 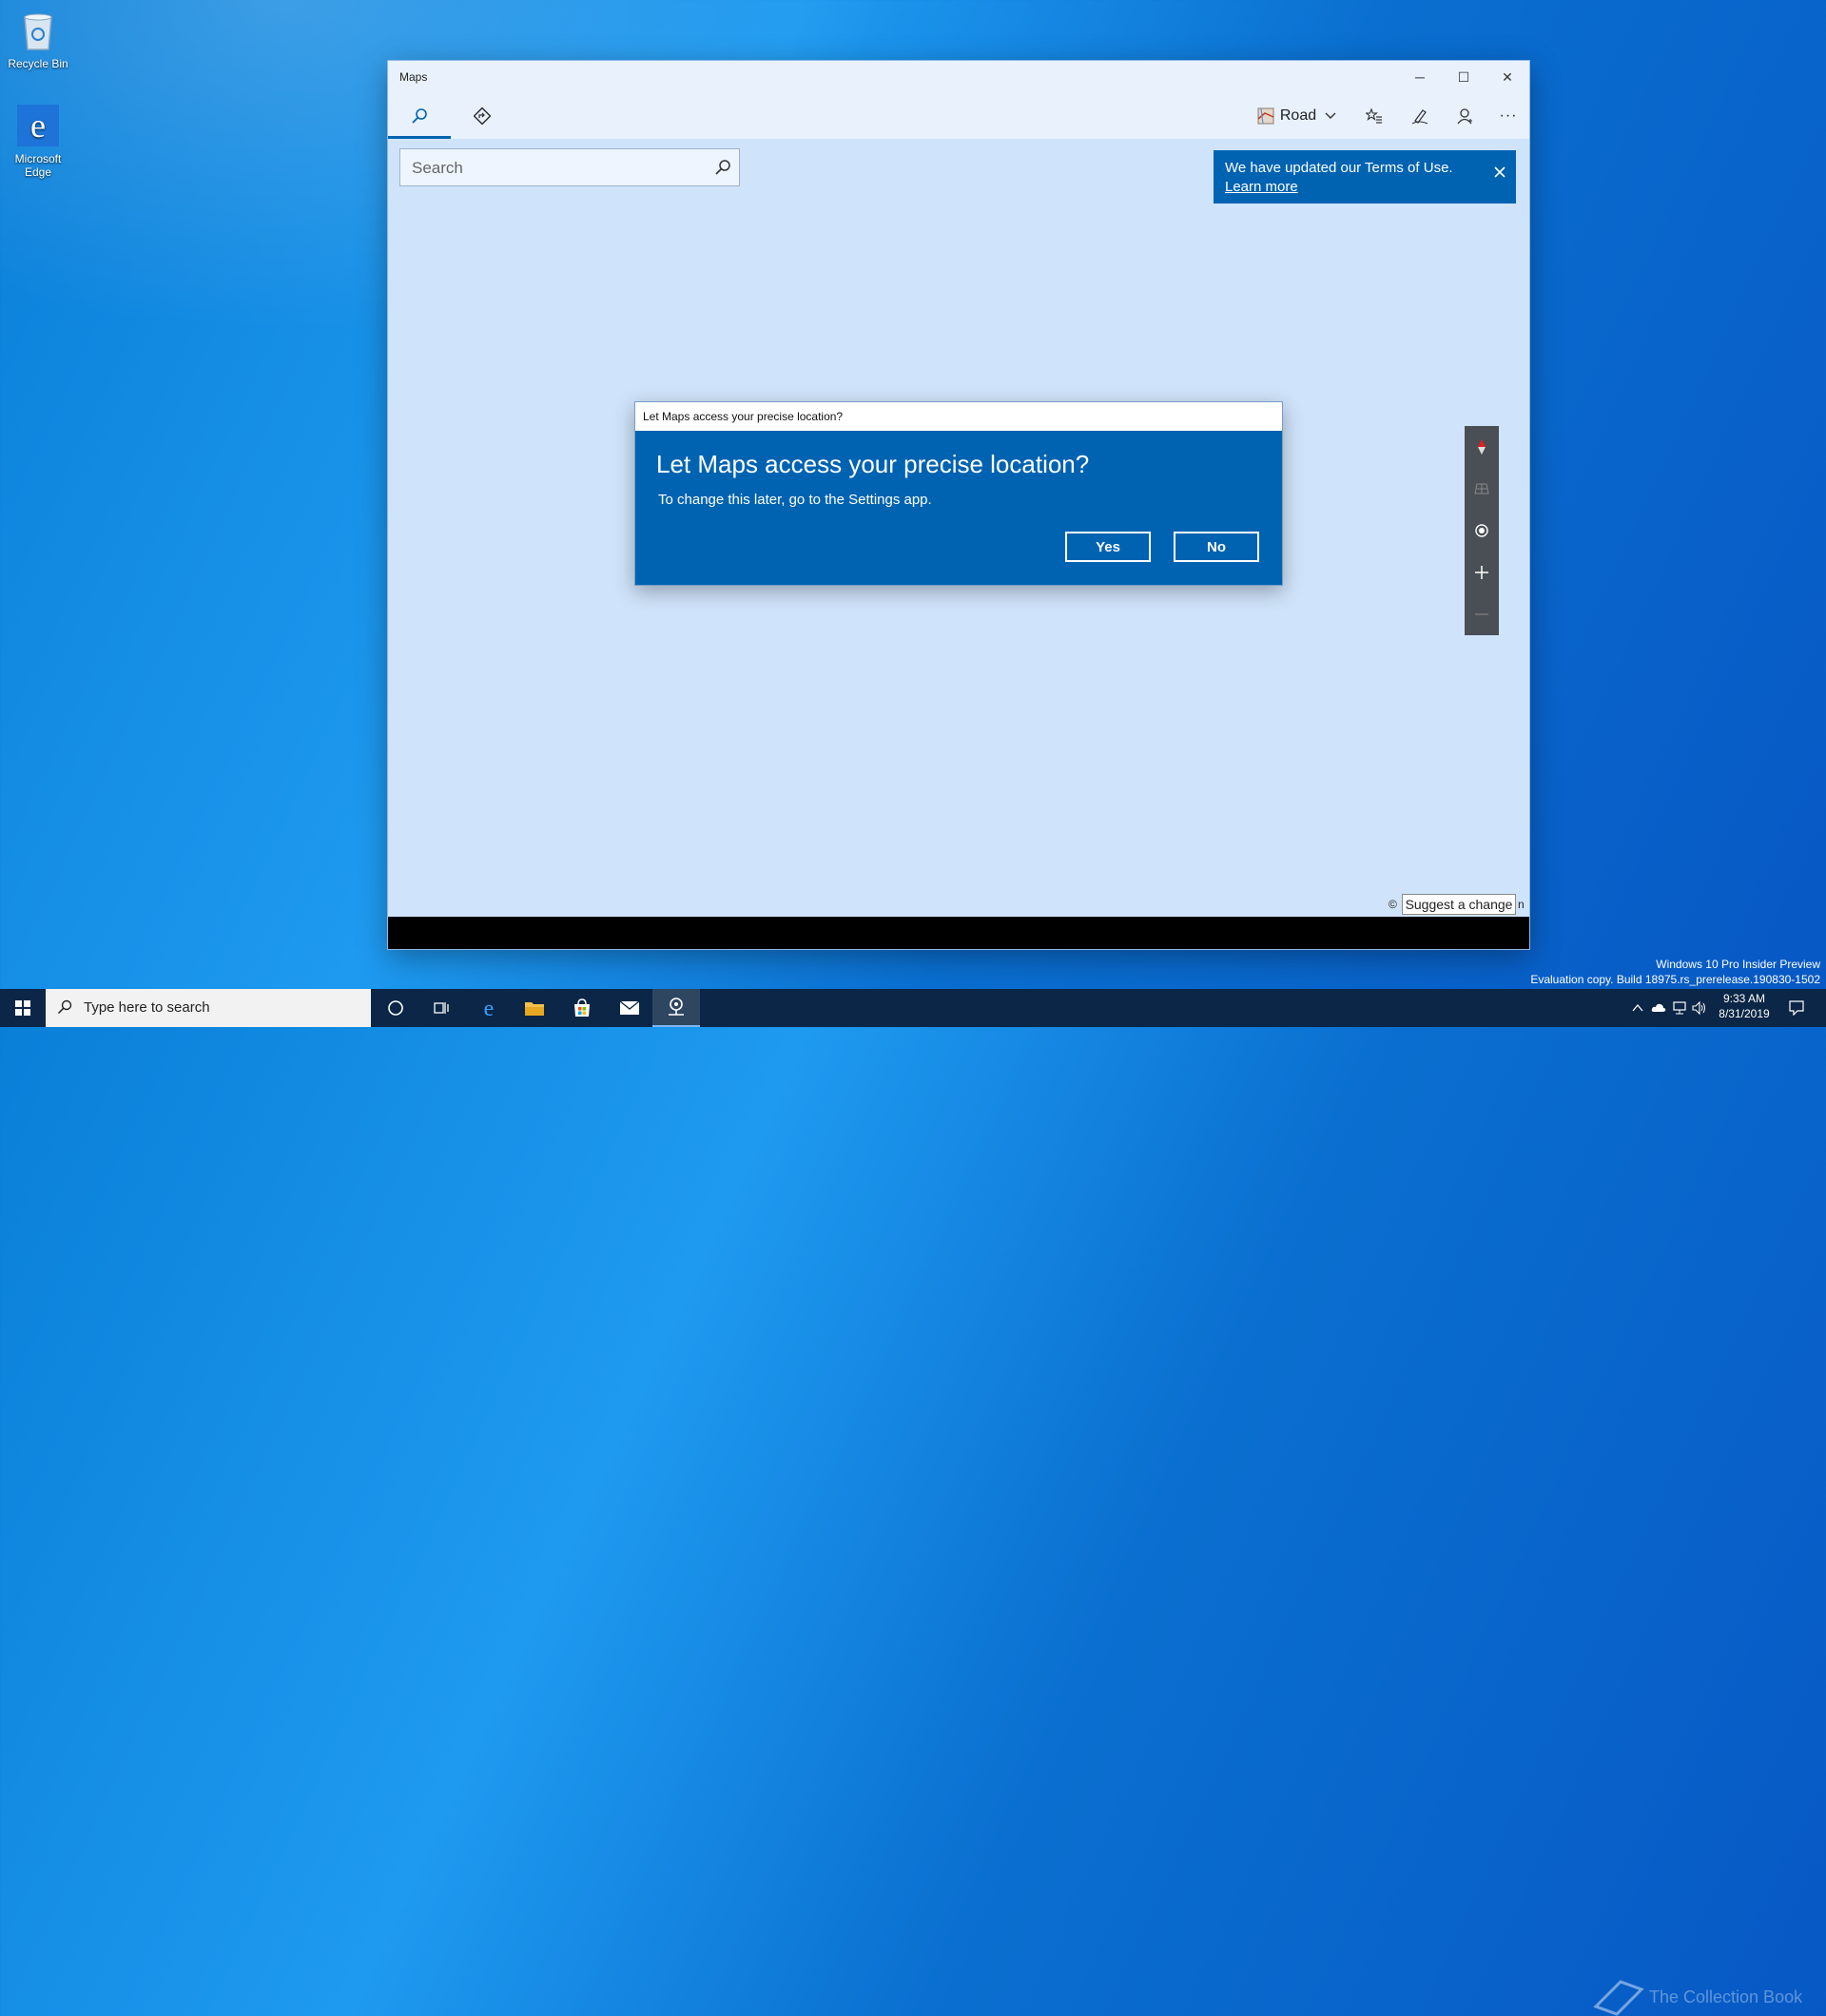 I want to click on dialog-heading: Let Maps access your precise location?, so click(x=873, y=464).